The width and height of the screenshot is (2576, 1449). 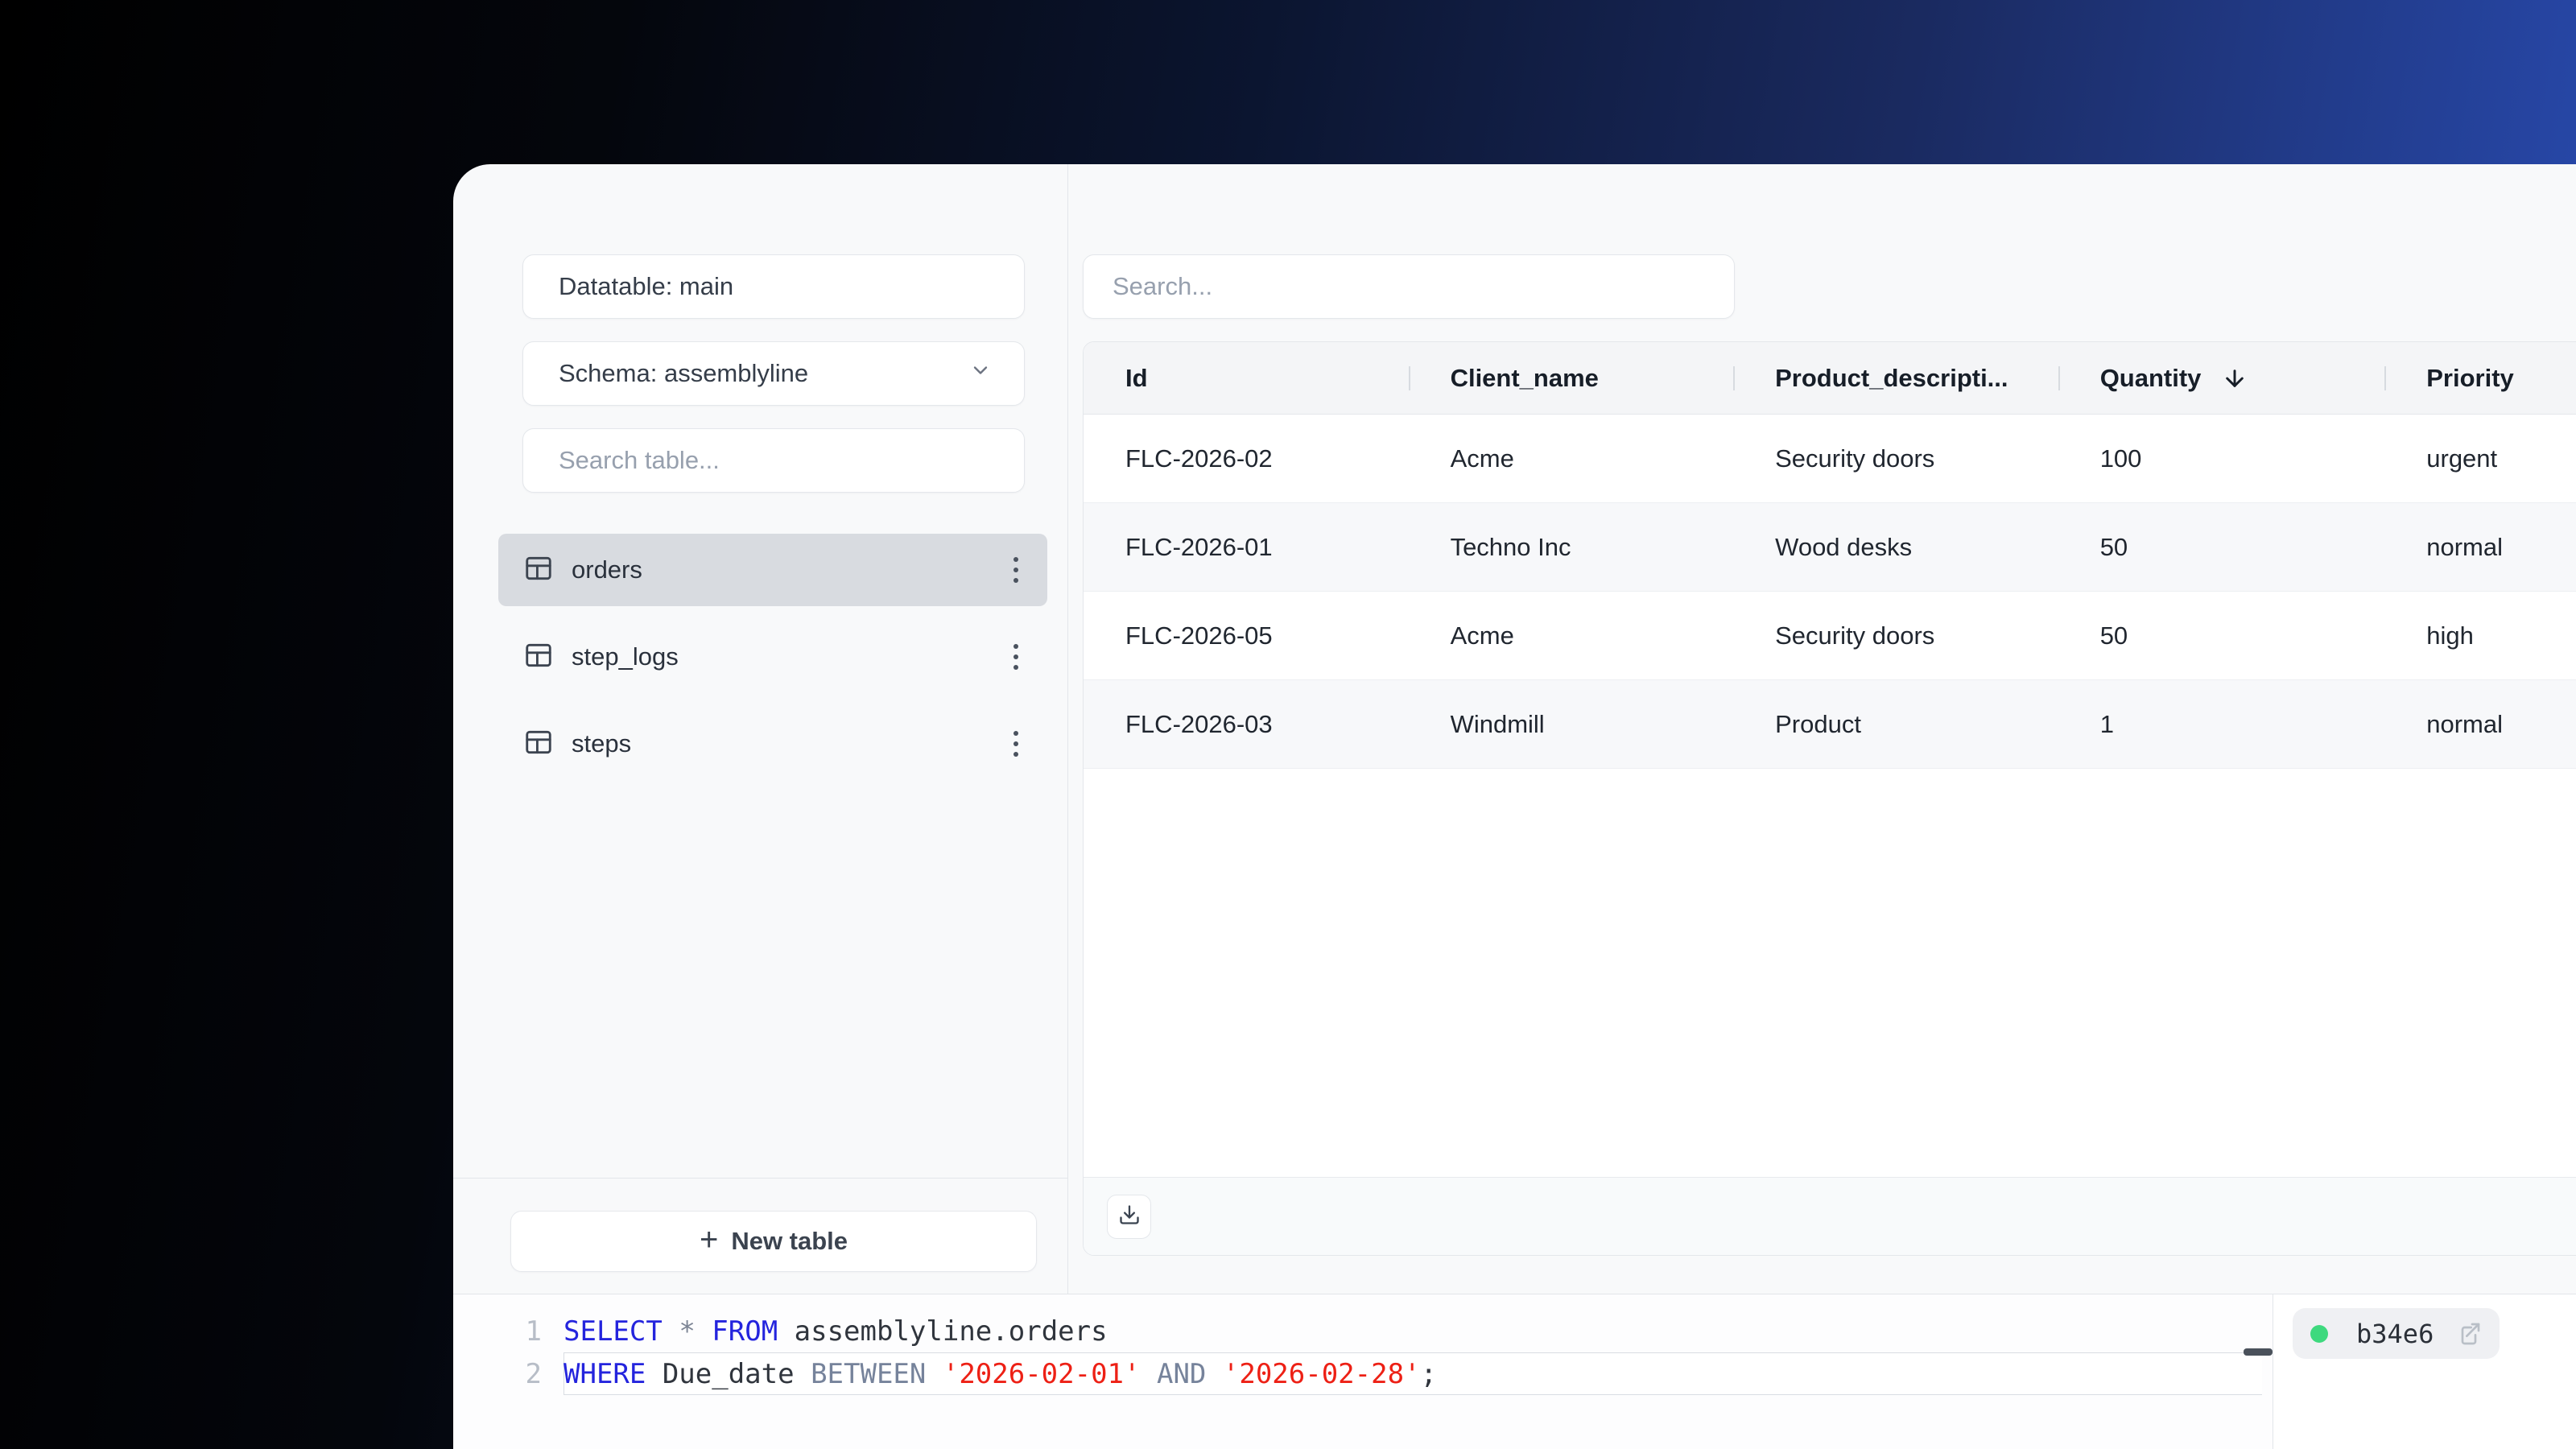 I want to click on sidebar-item-orders: orders, so click(x=772, y=570).